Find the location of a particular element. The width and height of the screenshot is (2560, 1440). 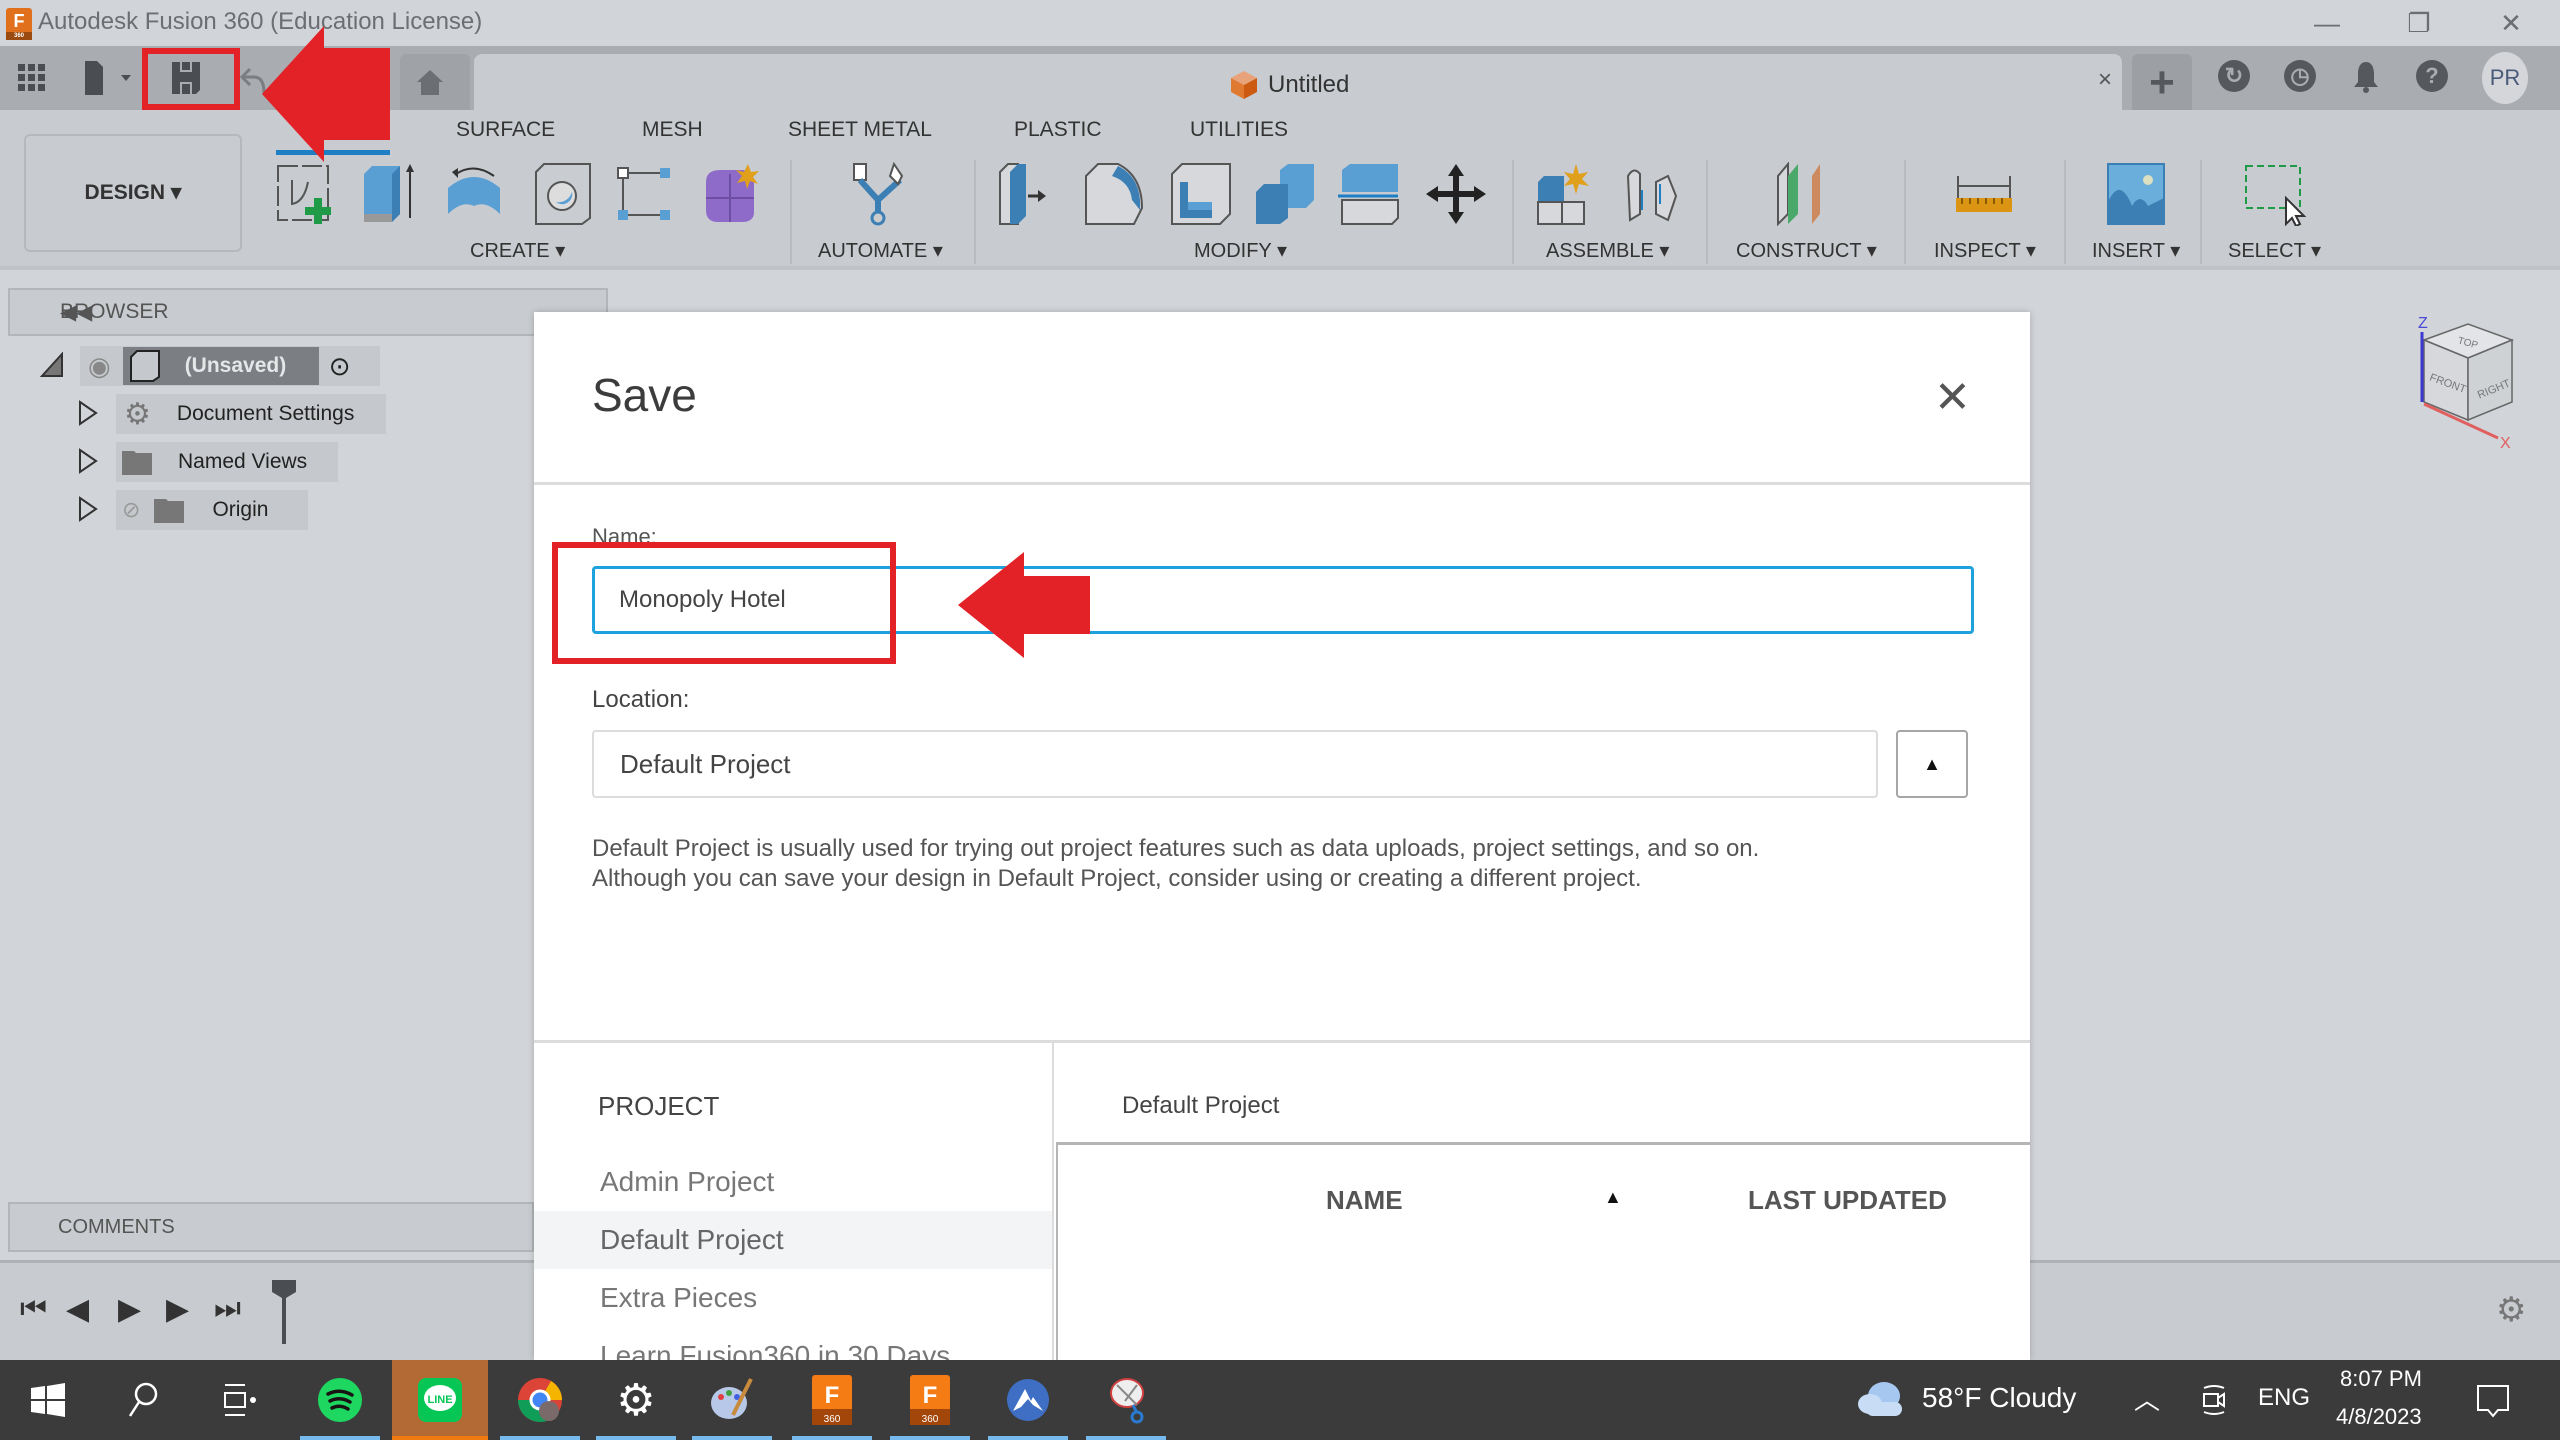

chrome-icon is located at coordinates (540, 1400).